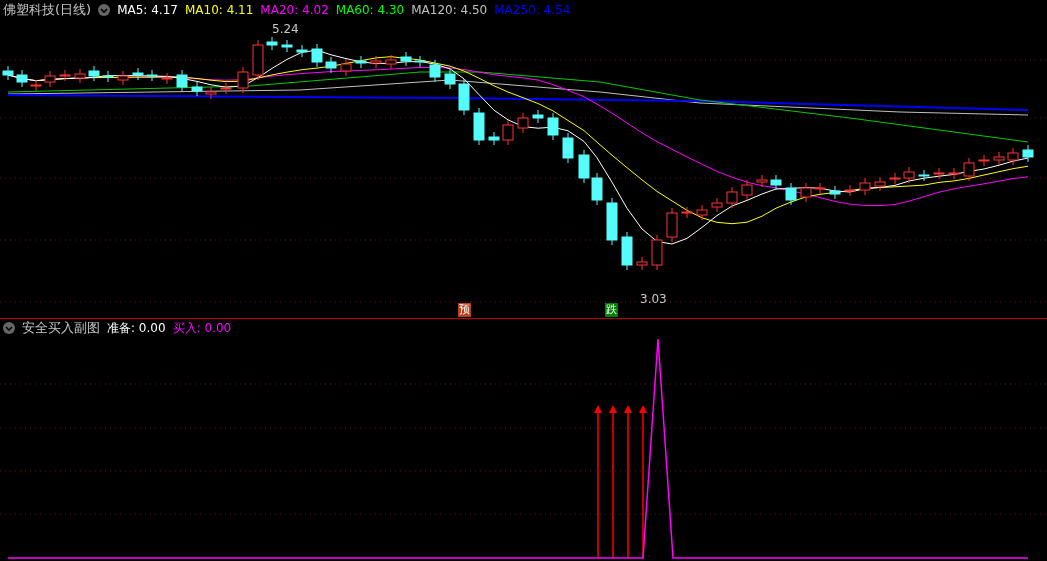 The height and width of the screenshot is (561, 1047). Describe the element at coordinates (370, 10) in the screenshot. I see `indicator-value: MA60: 4.30` at that location.